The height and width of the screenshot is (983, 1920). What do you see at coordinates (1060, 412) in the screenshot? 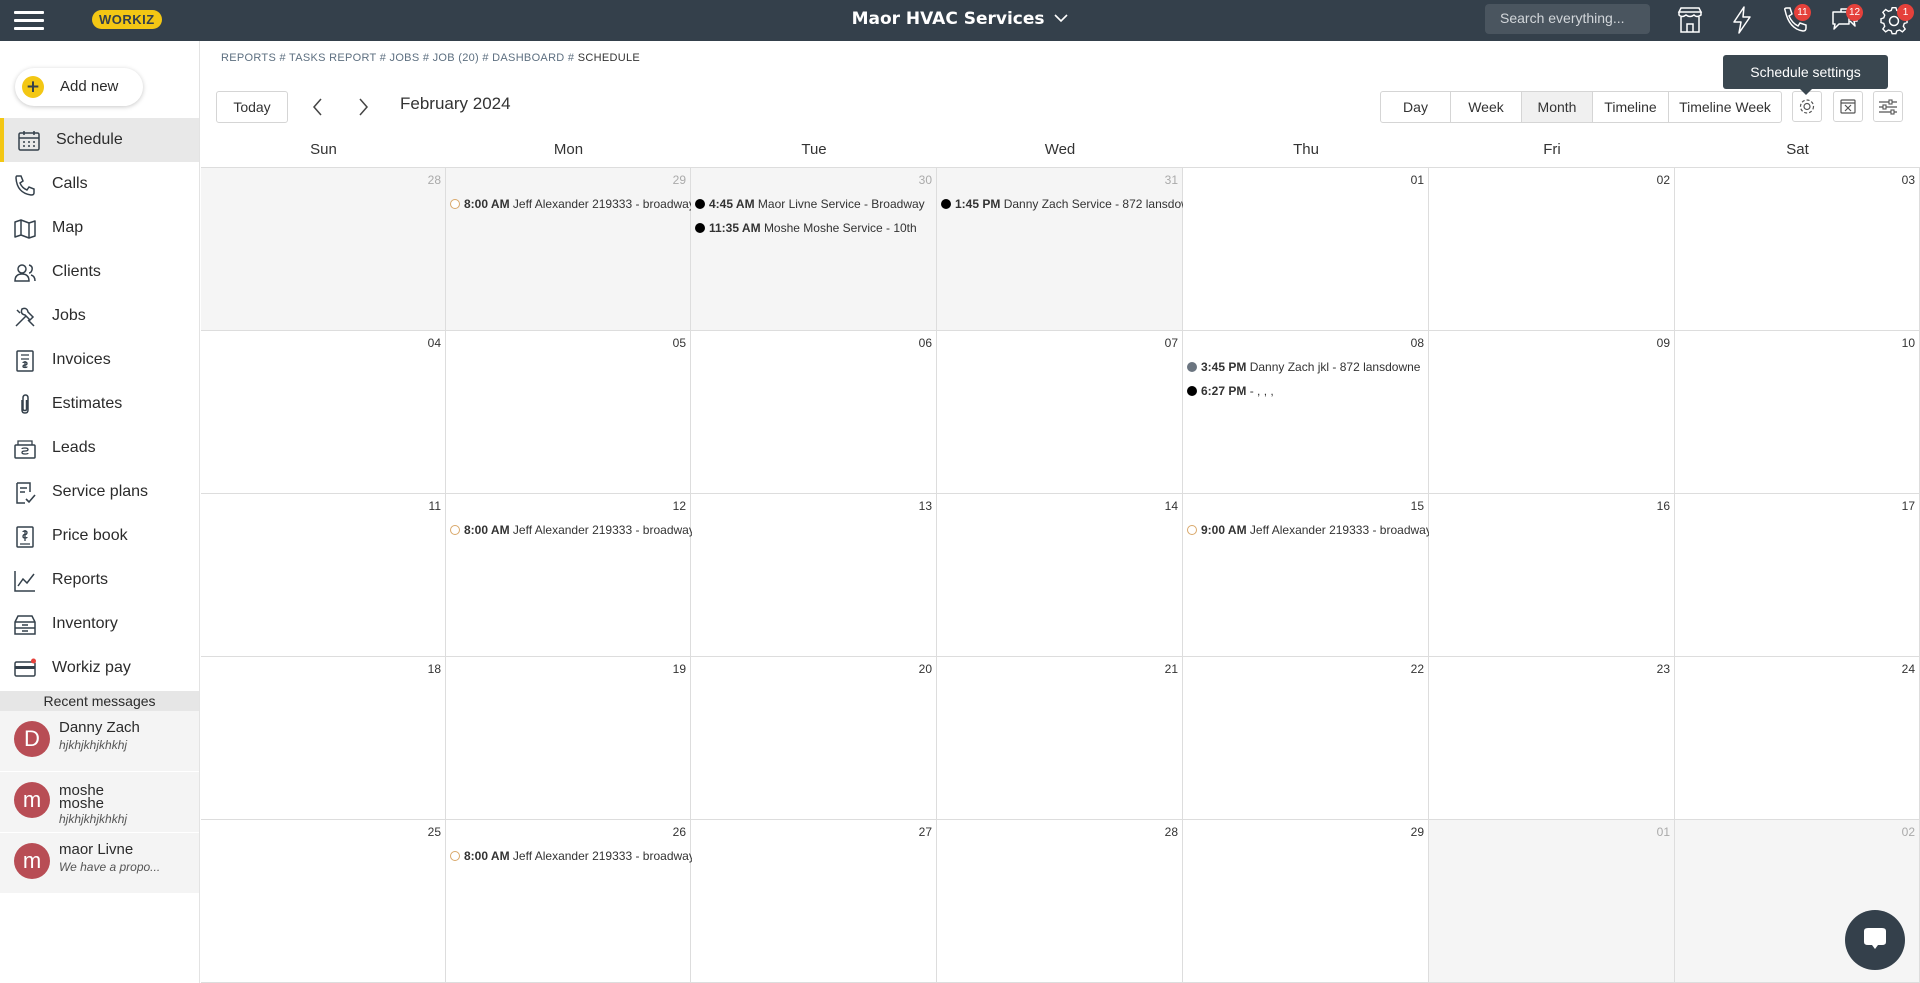
I see `day-cell: 07` at bounding box center [1060, 412].